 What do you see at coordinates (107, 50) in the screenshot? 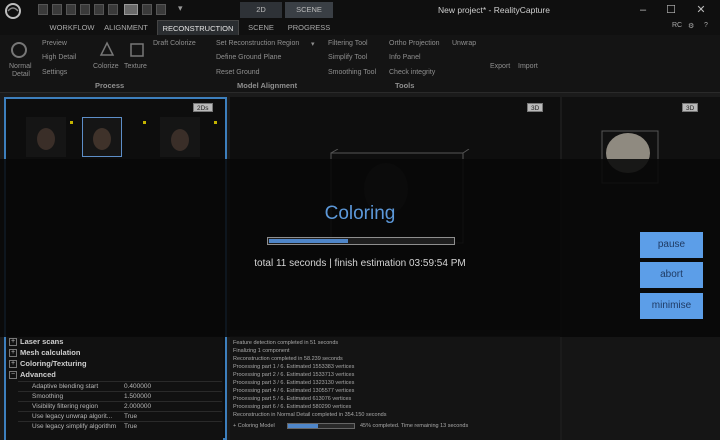
I see `colorize-icon` at bounding box center [107, 50].